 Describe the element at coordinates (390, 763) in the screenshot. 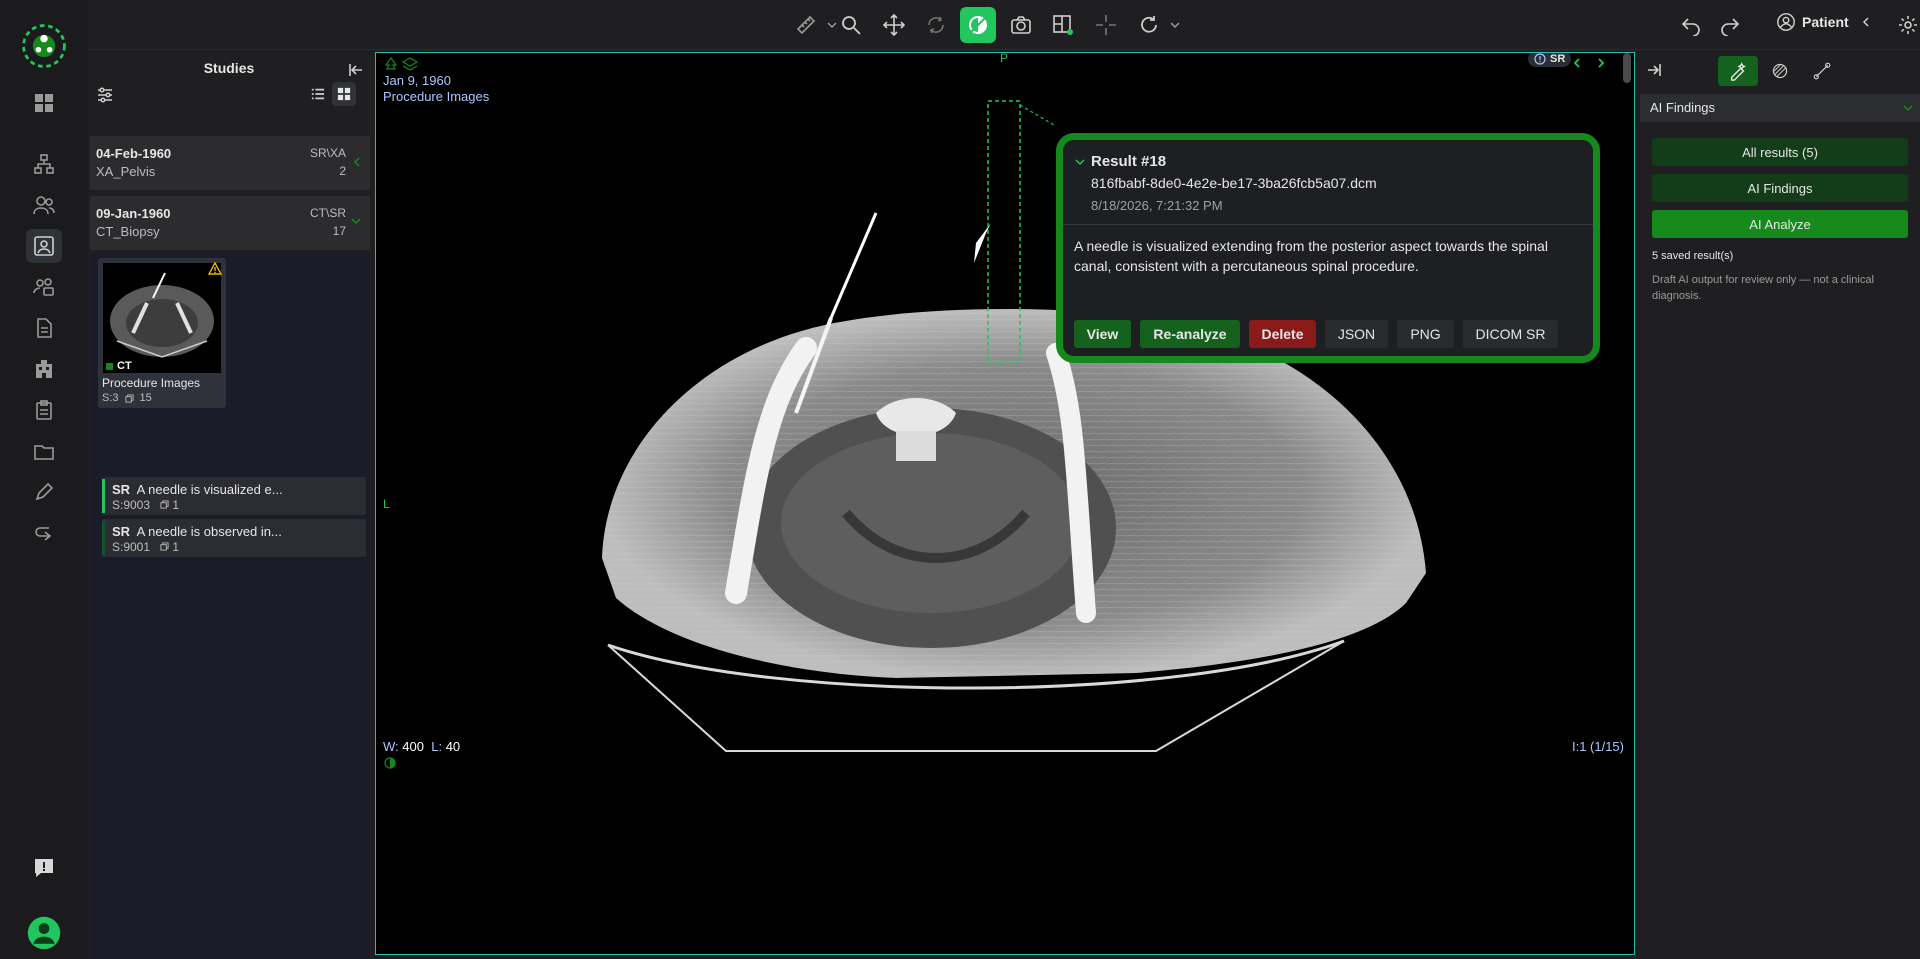

I see `contrast-small-icon` at that location.